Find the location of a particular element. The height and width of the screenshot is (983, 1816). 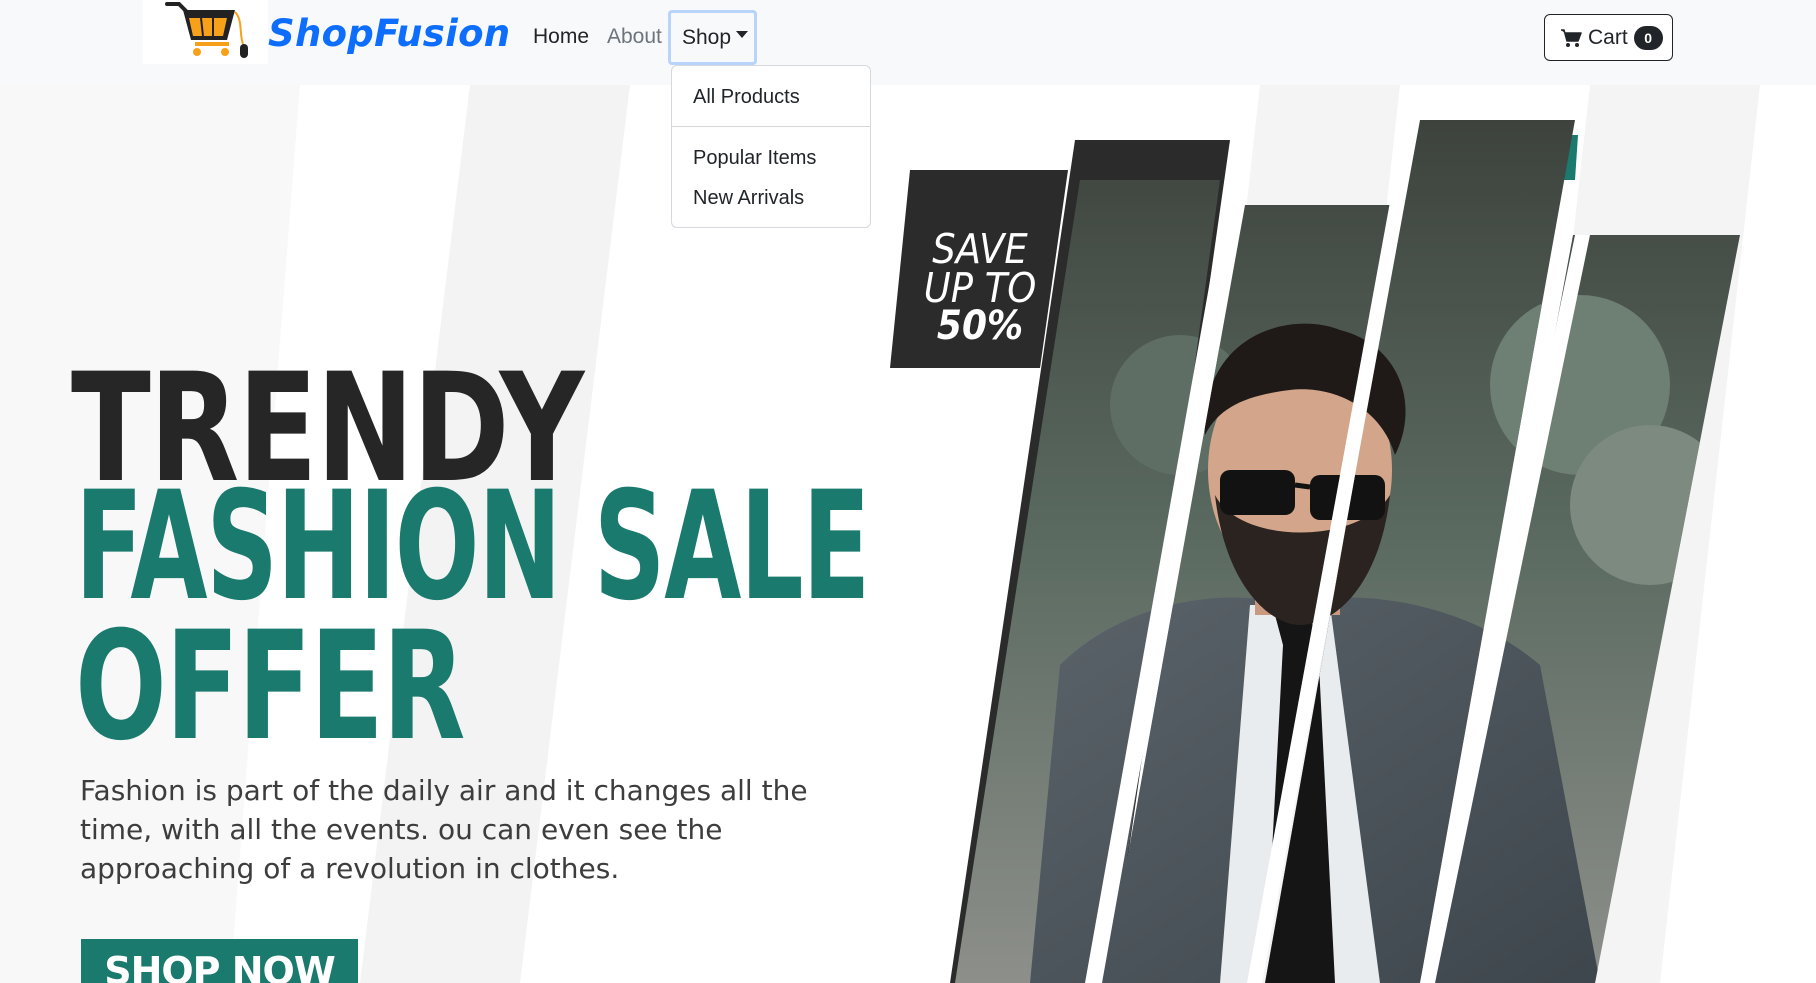

headline-offer: OFFER is located at coordinates (270, 687).